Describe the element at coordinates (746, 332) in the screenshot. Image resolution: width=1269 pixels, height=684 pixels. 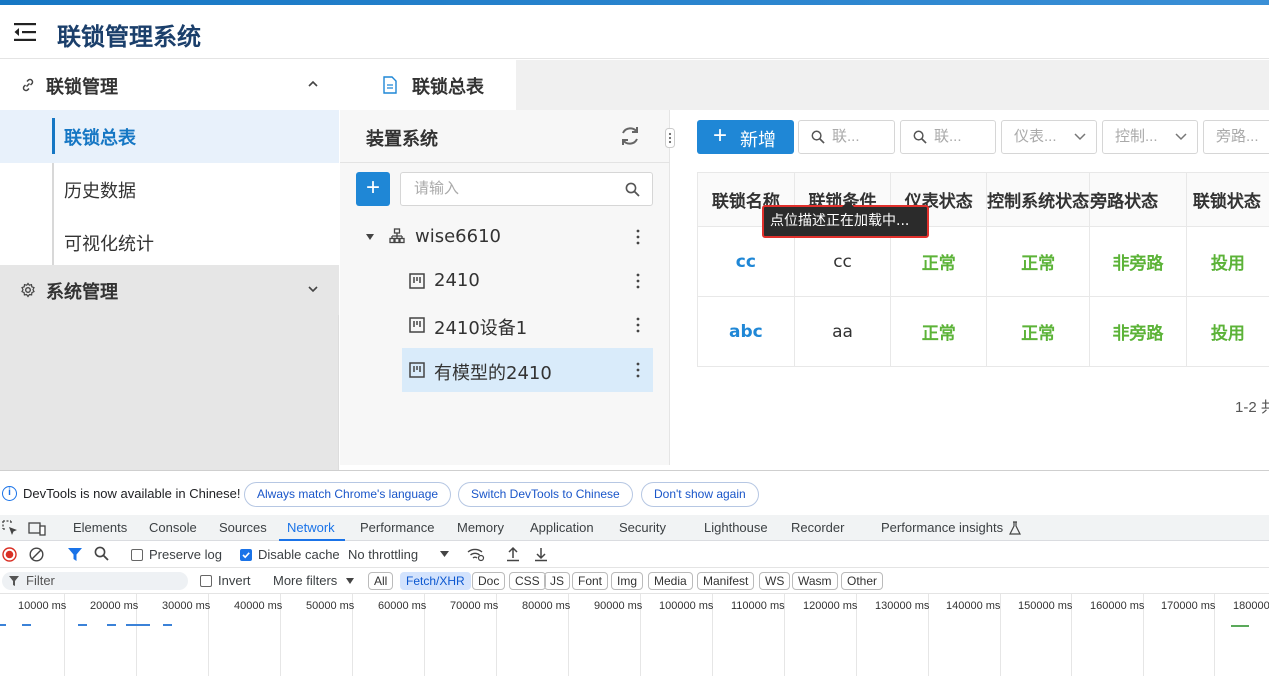
I see `interlock-name-link: abc` at that location.